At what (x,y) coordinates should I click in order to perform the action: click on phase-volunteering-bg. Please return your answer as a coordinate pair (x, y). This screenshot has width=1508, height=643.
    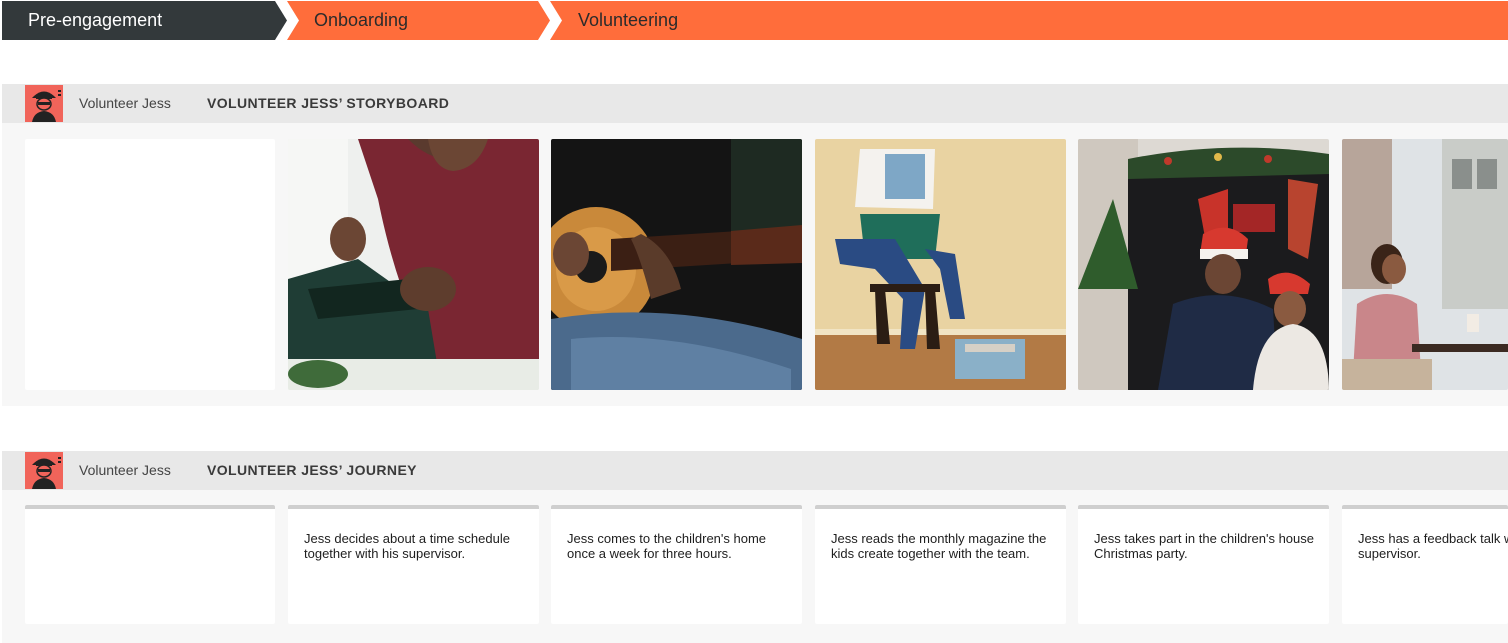
    Looking at the image, I should click on (1029, 20).